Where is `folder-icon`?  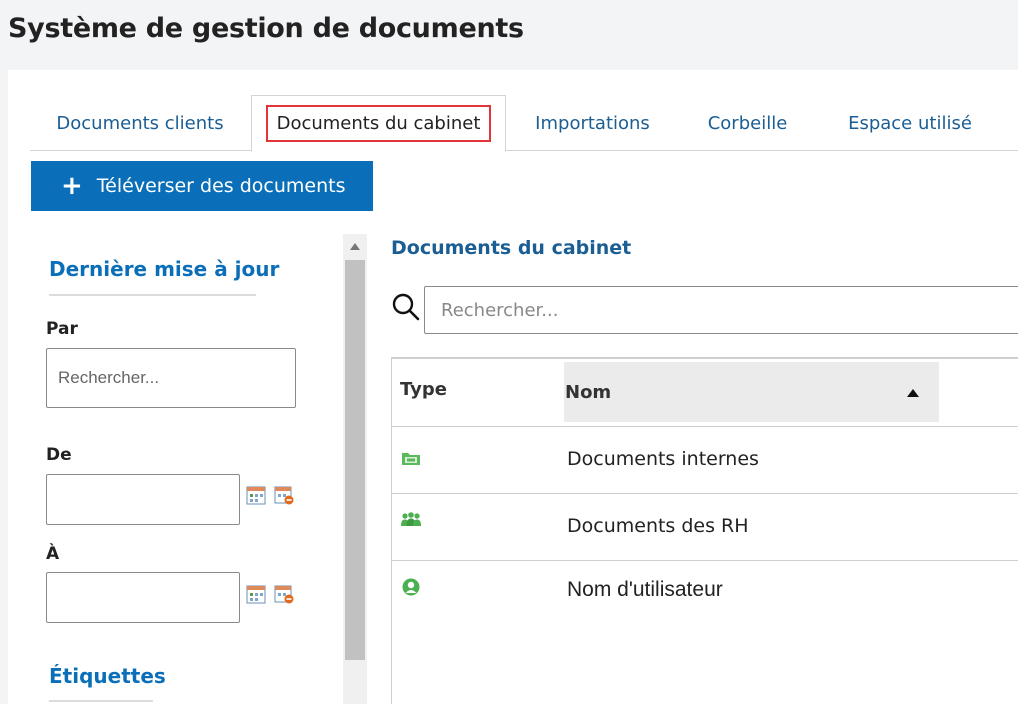
folder-icon is located at coordinates (411, 459).